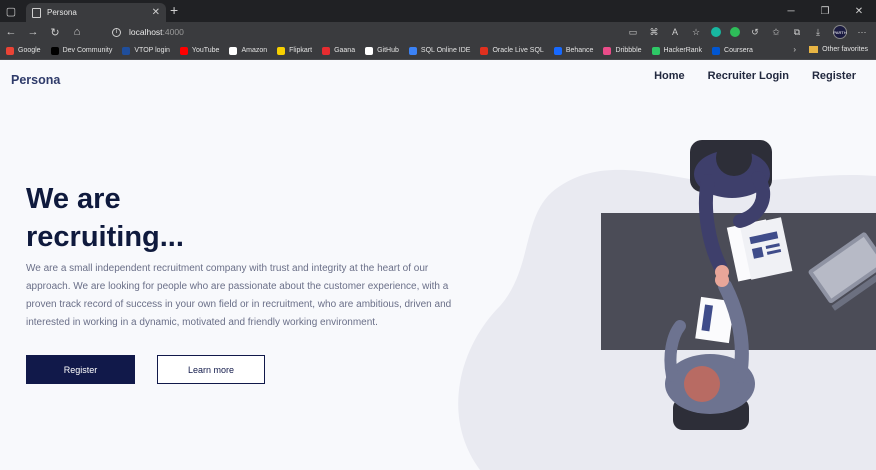 The image size is (876, 470). I want to click on collections-icon: ⧉, so click(797, 32).